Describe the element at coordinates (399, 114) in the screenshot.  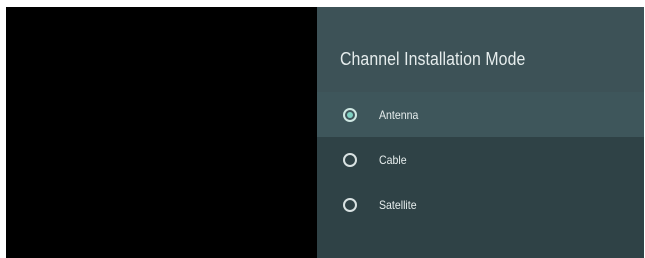
I see `option-label: Antenna` at that location.